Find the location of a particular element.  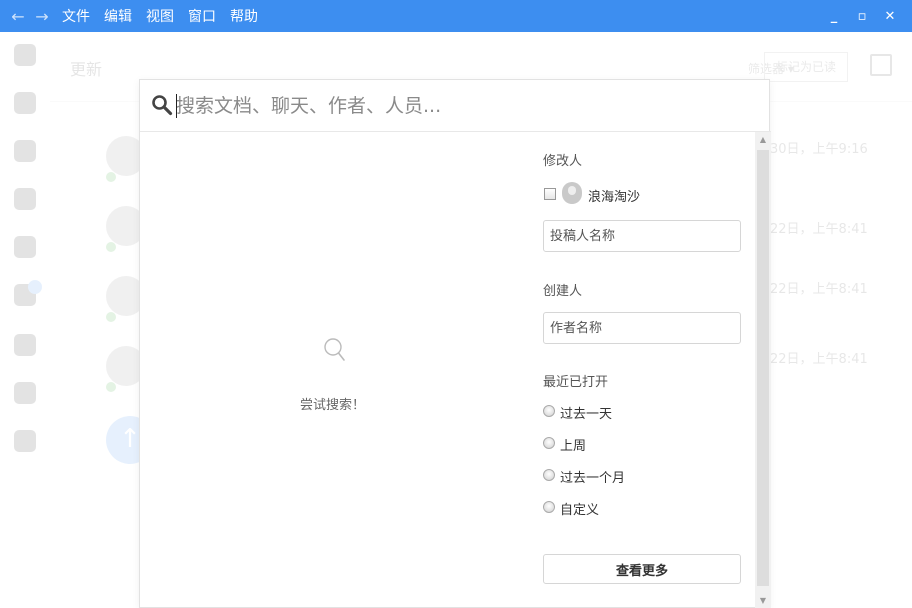

search-nav-icon is located at coordinates (25, 55).